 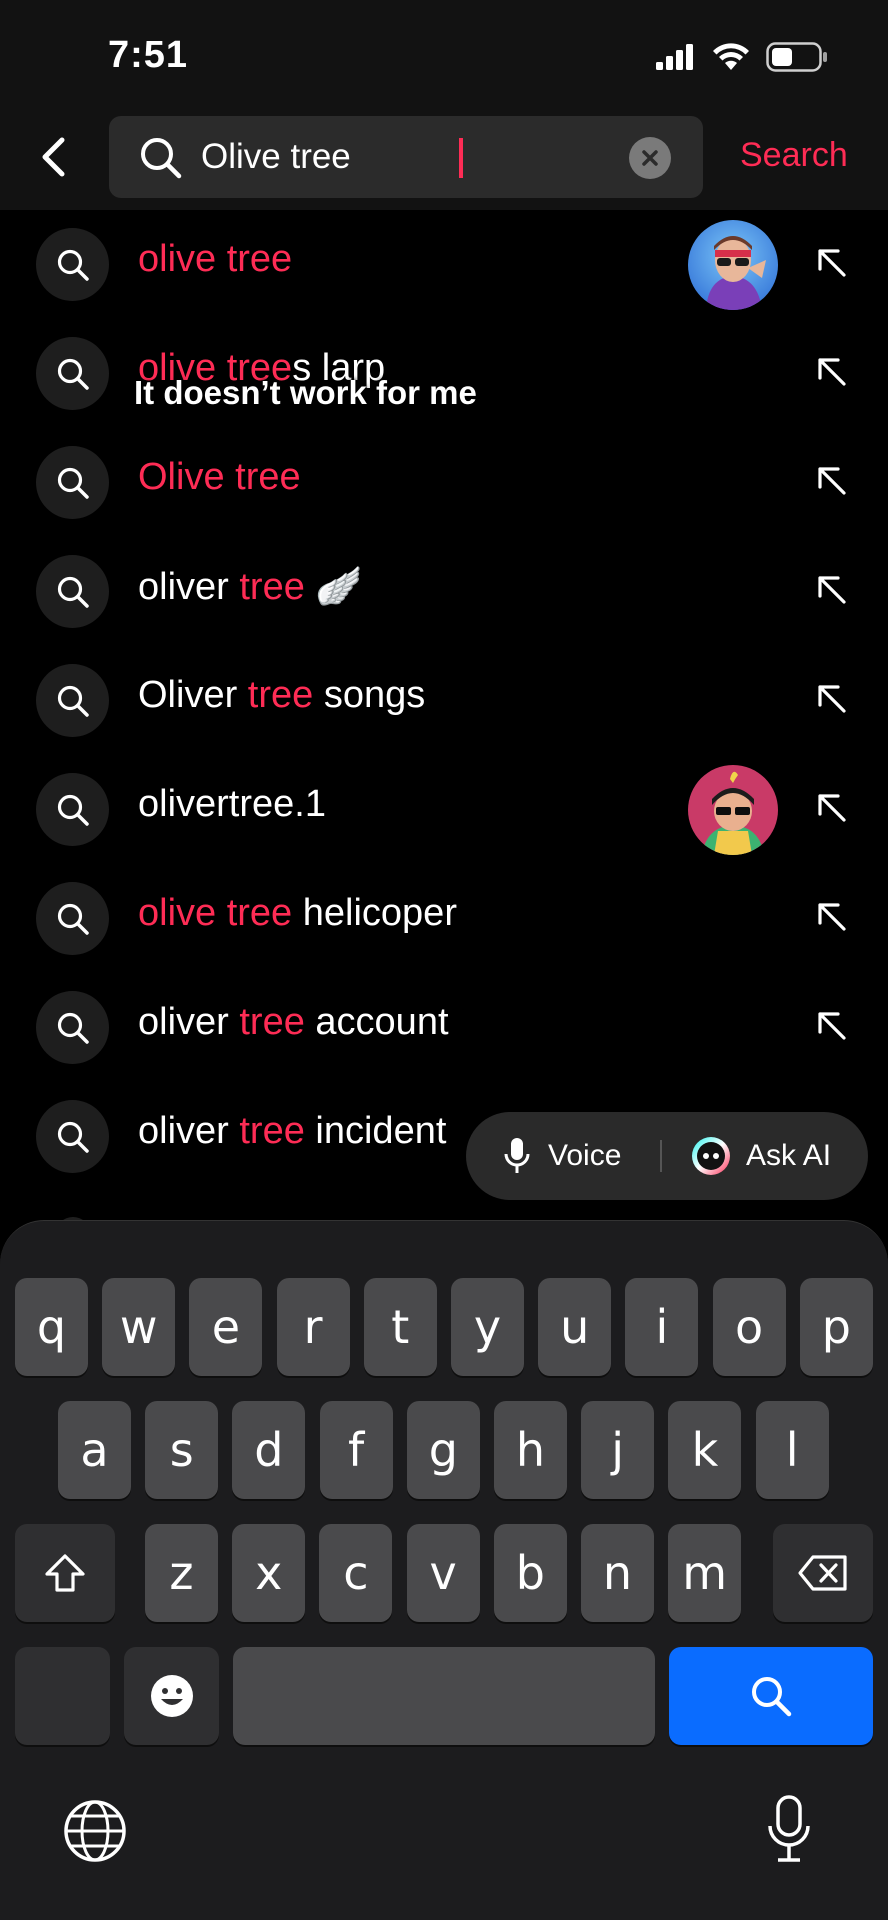 What do you see at coordinates (219, 477) in the screenshot?
I see `suggestion-text: Olive tree` at bounding box center [219, 477].